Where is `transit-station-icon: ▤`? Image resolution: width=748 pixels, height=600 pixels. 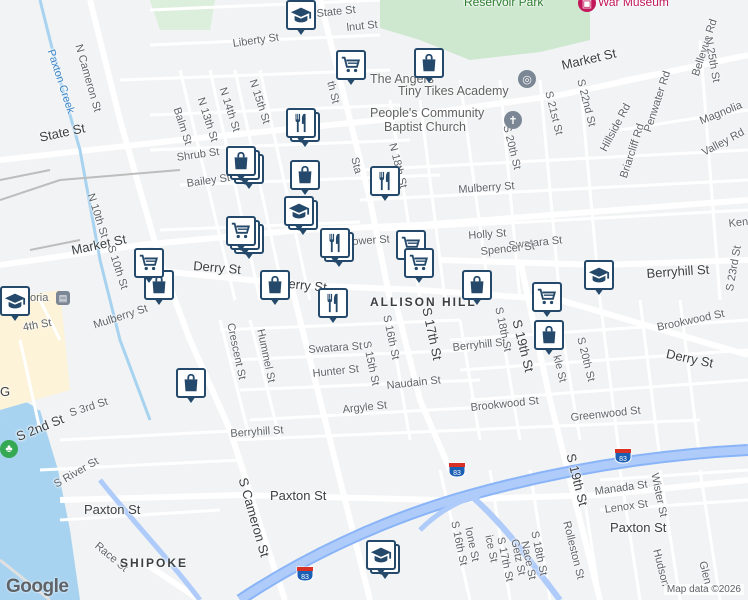 transit-station-icon: ▤ is located at coordinates (63, 298).